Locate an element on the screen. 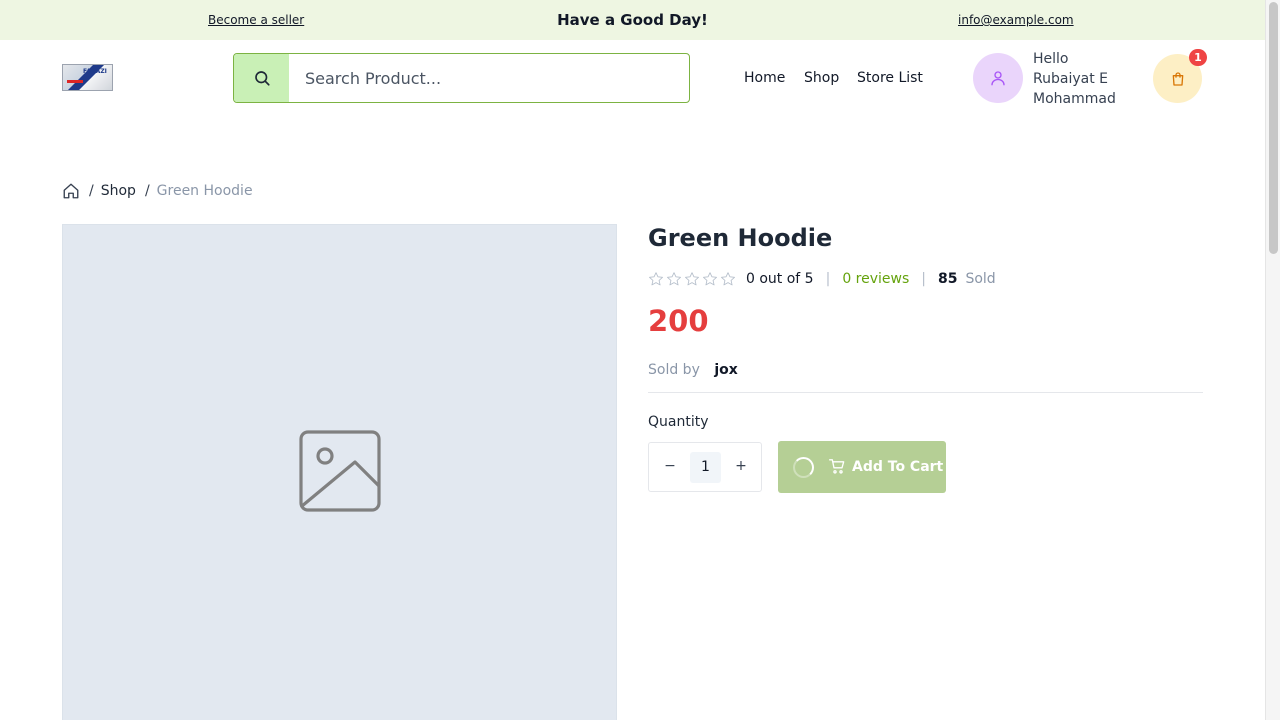 The width and height of the screenshot is (1280, 720). add-to-cart-button: Add To Cart is located at coordinates (862, 467).